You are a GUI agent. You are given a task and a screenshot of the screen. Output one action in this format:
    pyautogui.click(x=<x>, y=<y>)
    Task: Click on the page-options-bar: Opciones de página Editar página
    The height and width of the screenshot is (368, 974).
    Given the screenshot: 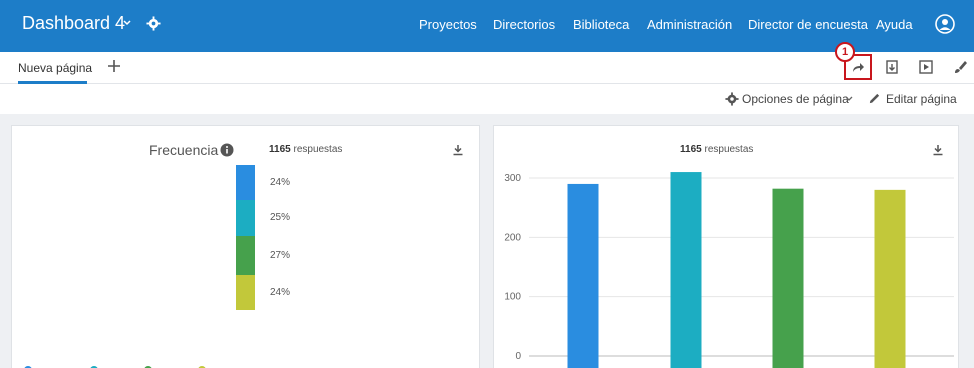 What is the action you would take?
    pyautogui.click(x=487, y=99)
    